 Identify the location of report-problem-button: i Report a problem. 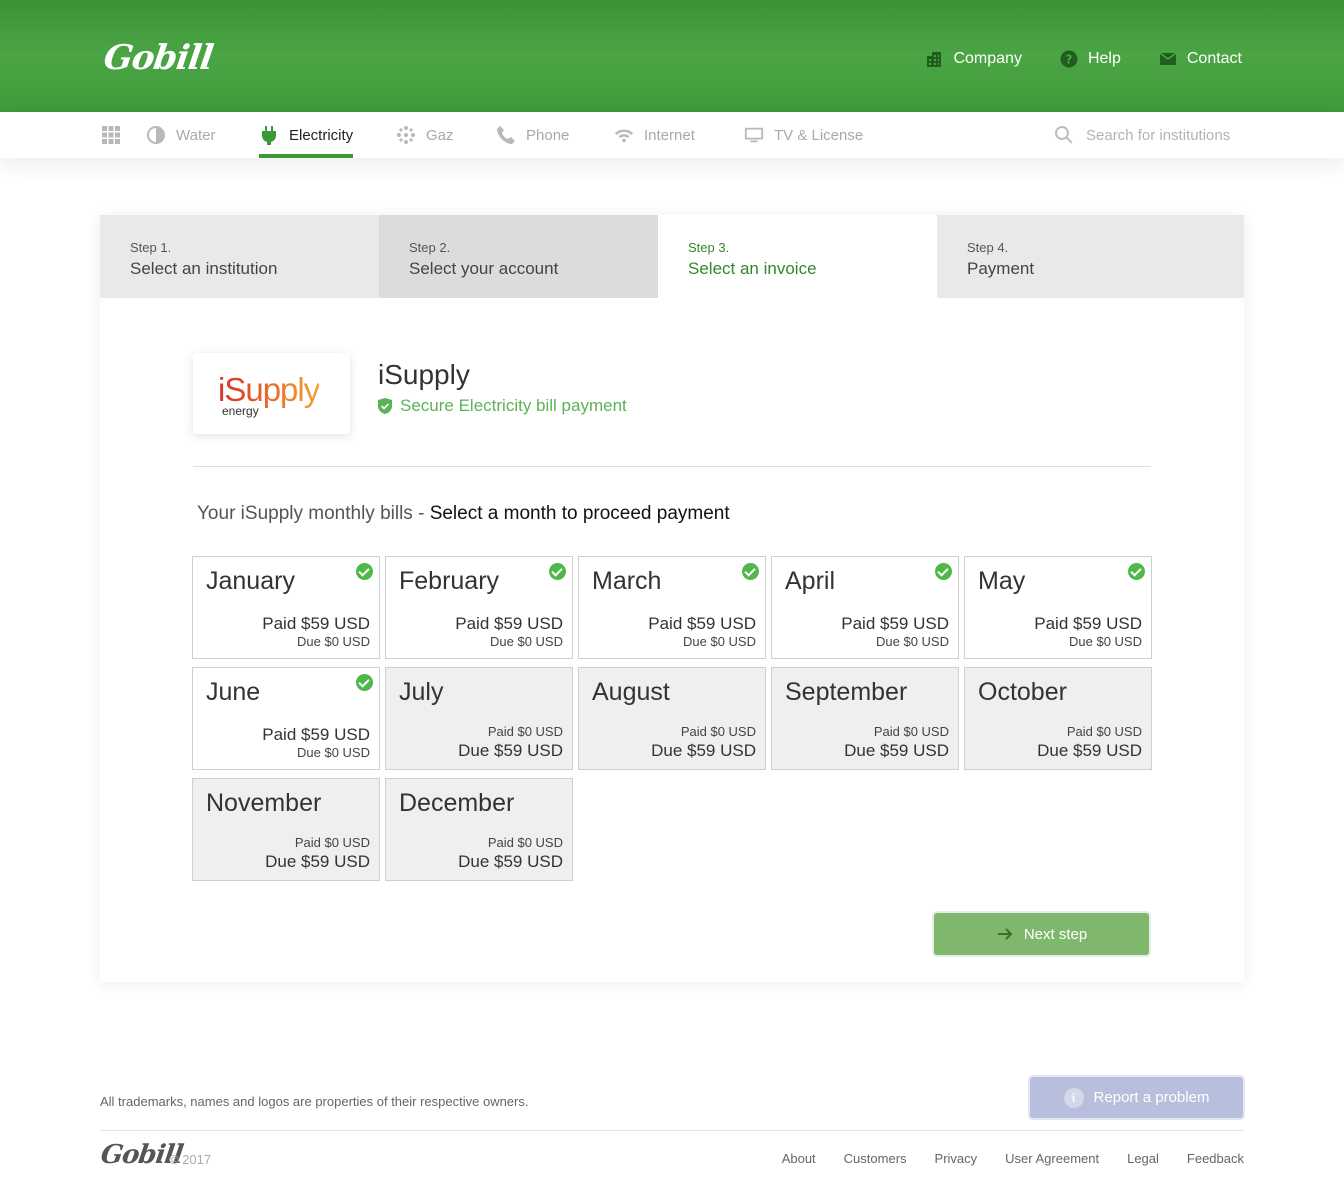
(1136, 1097).